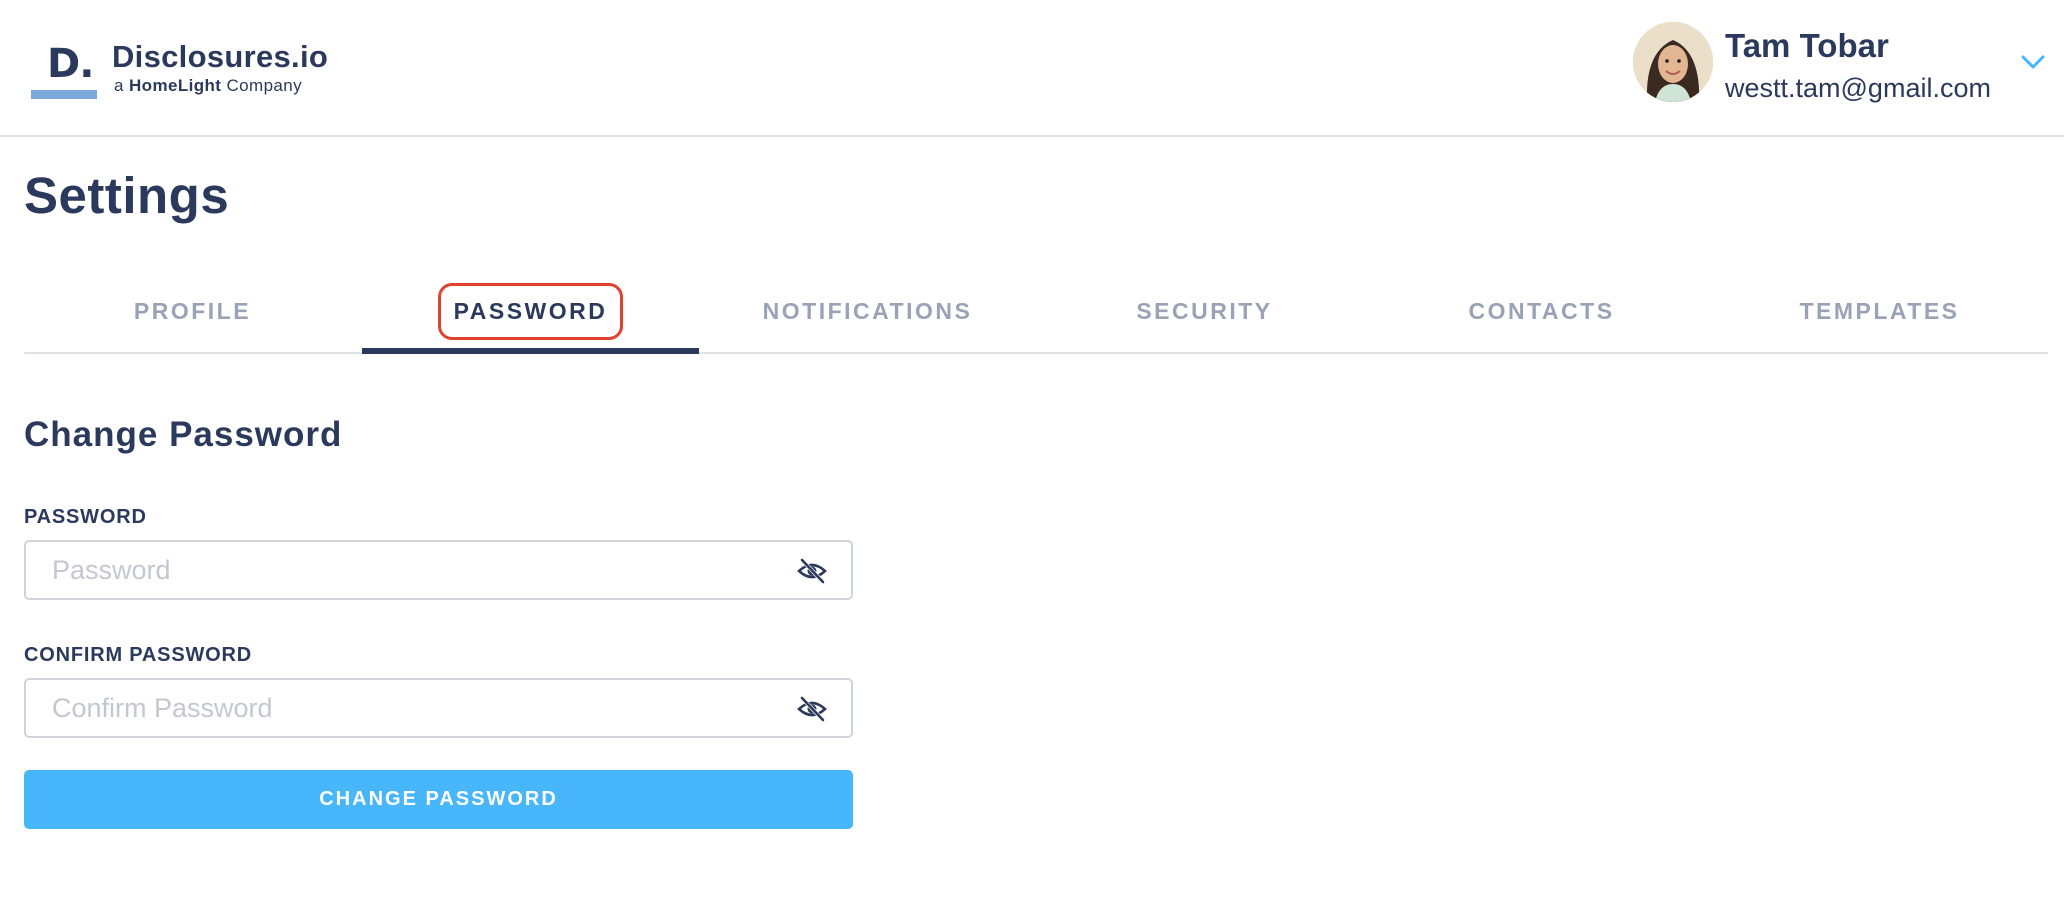 The width and height of the screenshot is (2064, 898). I want to click on page-title: Settings, so click(127, 195).